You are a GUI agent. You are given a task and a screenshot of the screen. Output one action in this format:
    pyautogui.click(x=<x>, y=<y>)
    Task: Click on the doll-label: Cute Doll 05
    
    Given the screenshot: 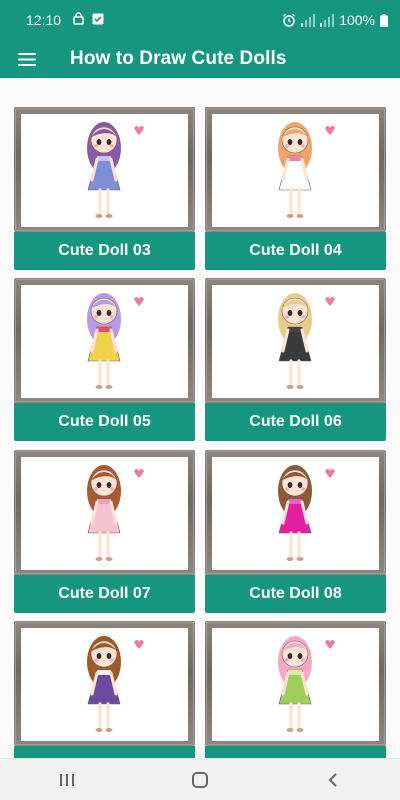 What is the action you would take?
    pyautogui.click(x=104, y=422)
    